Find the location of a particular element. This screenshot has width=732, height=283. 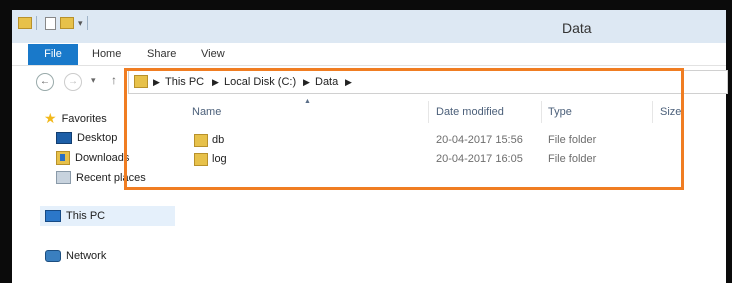

recent-places-icon is located at coordinates (63, 177).